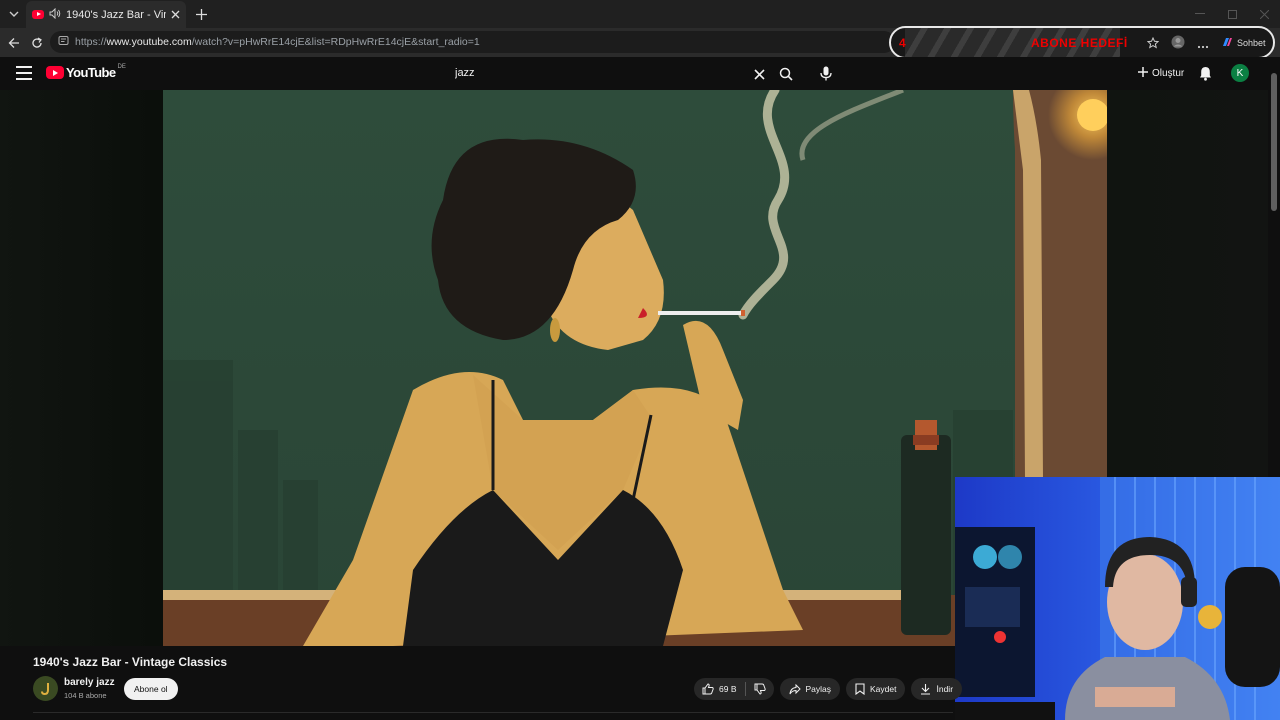 The width and height of the screenshot is (1280, 720). What do you see at coordinates (14, 14) in the screenshot?
I see `tab-list-chevron-icon` at bounding box center [14, 14].